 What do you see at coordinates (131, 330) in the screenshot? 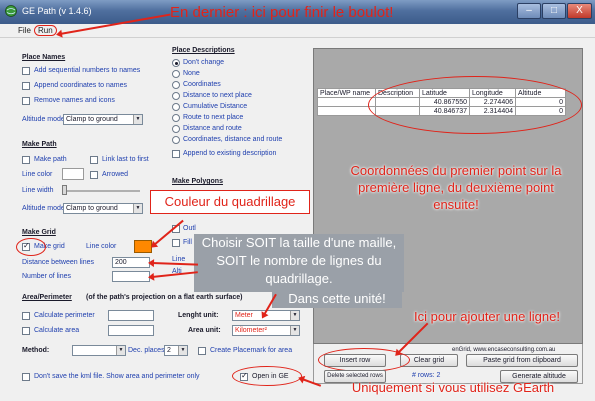
I see `area-output` at bounding box center [131, 330].